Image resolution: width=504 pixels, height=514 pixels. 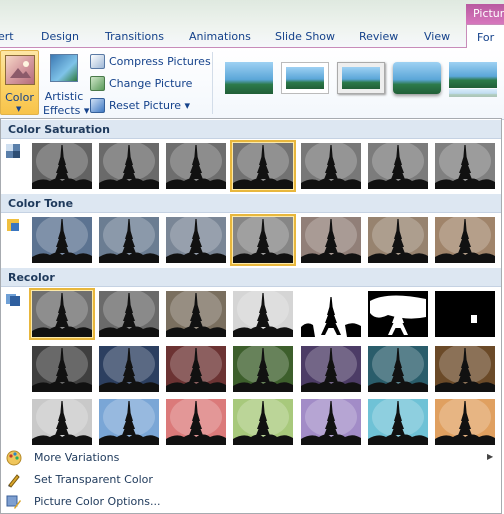 What do you see at coordinates (149, 84) in the screenshot?
I see `change-picture-button: Change Picture` at bounding box center [149, 84].